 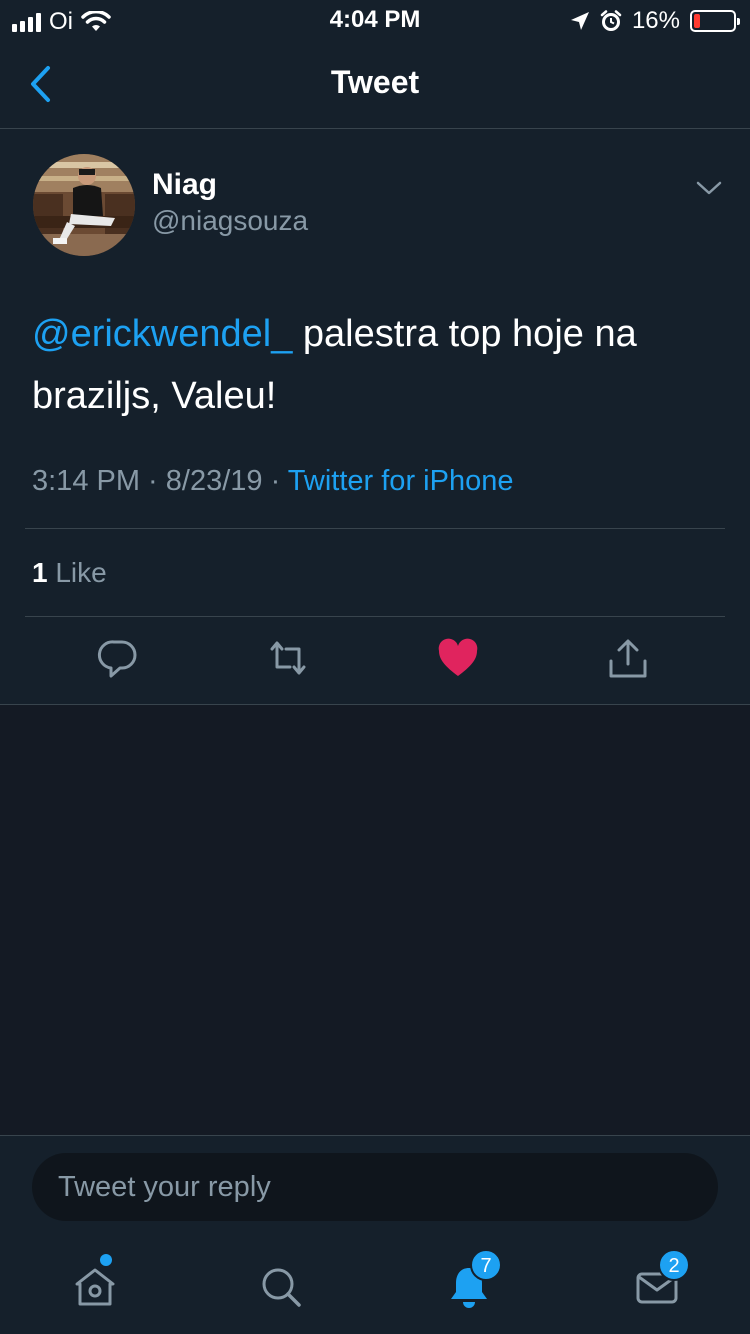 I want to click on location-icon, so click(x=579, y=21).